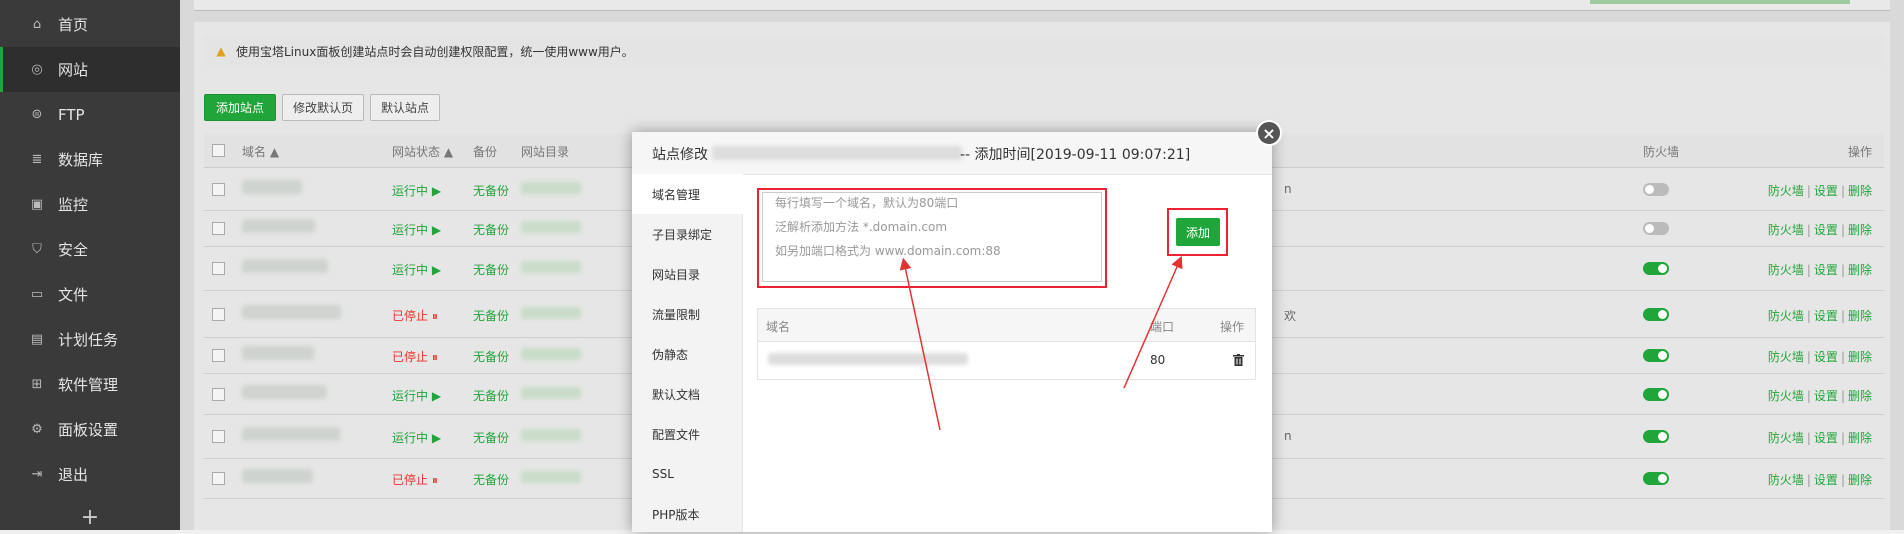  Describe the element at coordinates (37, 204) in the screenshot. I see `monitor-icon: ▣` at that location.